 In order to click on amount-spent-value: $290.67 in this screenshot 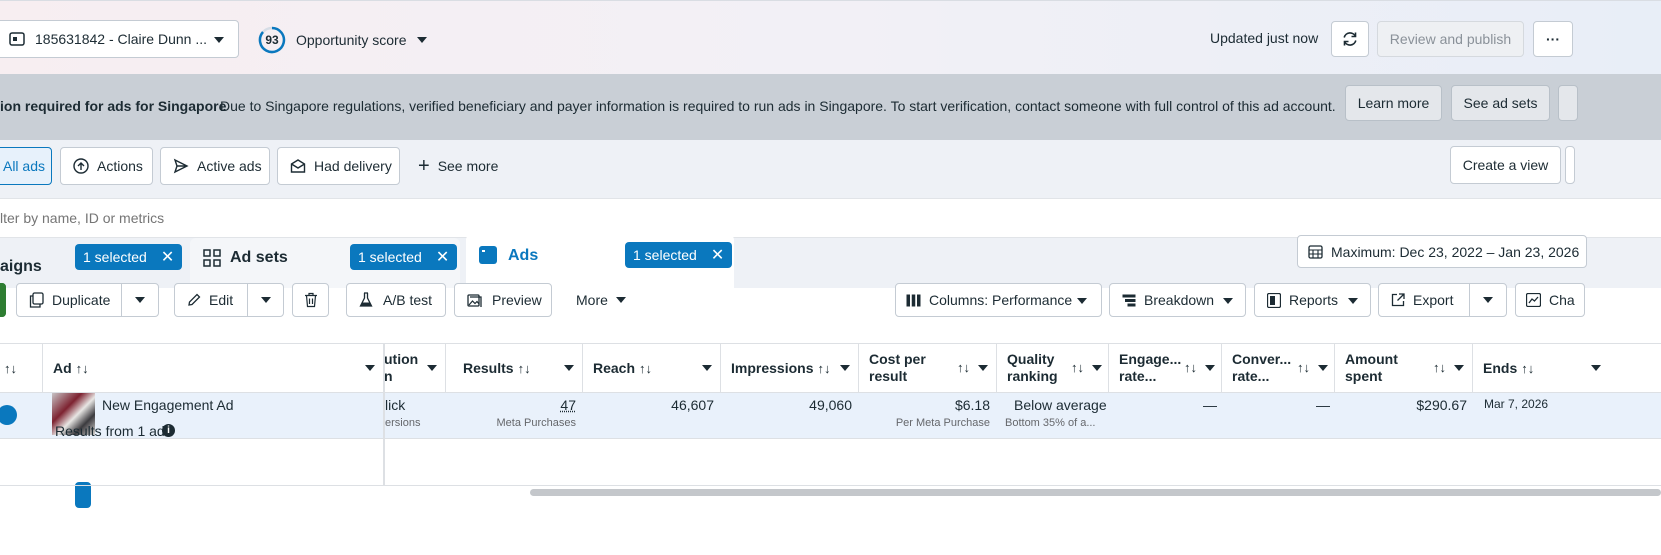, I will do `click(1441, 405)`.